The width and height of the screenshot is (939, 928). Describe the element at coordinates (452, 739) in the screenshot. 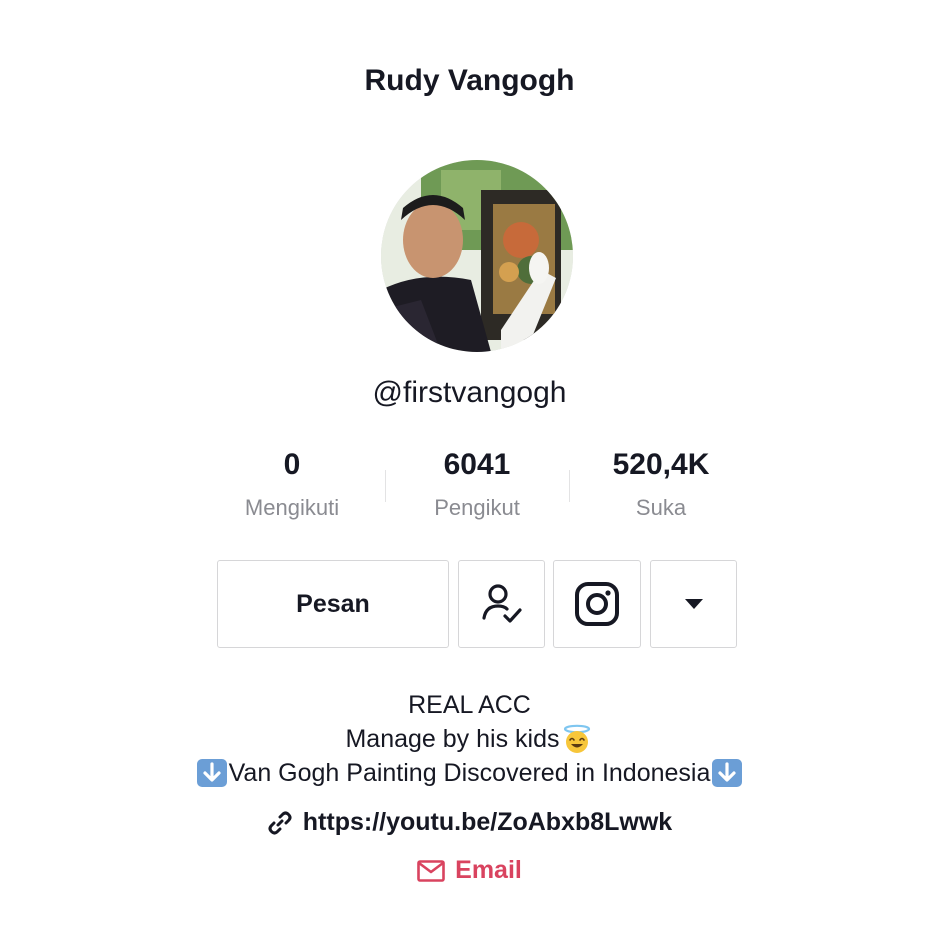

I see `bio-line-2-text: Manage by his kids` at that location.